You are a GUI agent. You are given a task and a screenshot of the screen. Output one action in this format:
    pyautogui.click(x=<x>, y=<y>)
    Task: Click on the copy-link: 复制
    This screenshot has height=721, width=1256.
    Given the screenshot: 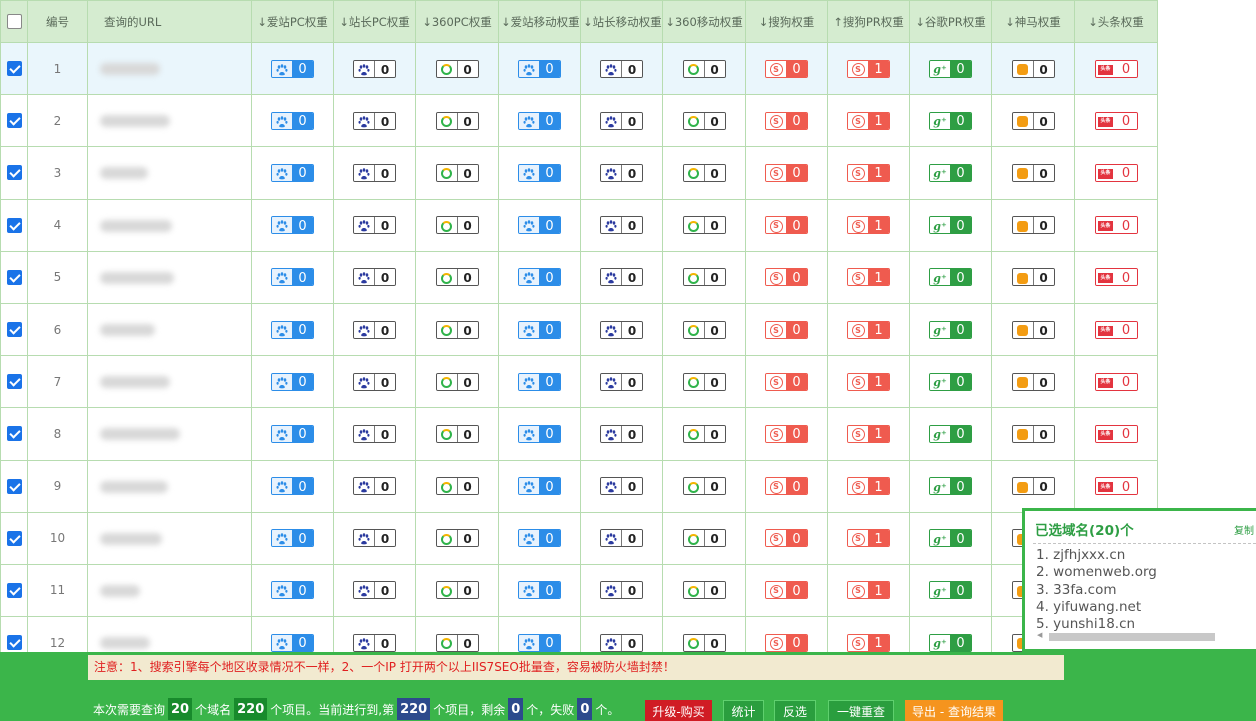 What is the action you would take?
    pyautogui.click(x=1245, y=529)
    